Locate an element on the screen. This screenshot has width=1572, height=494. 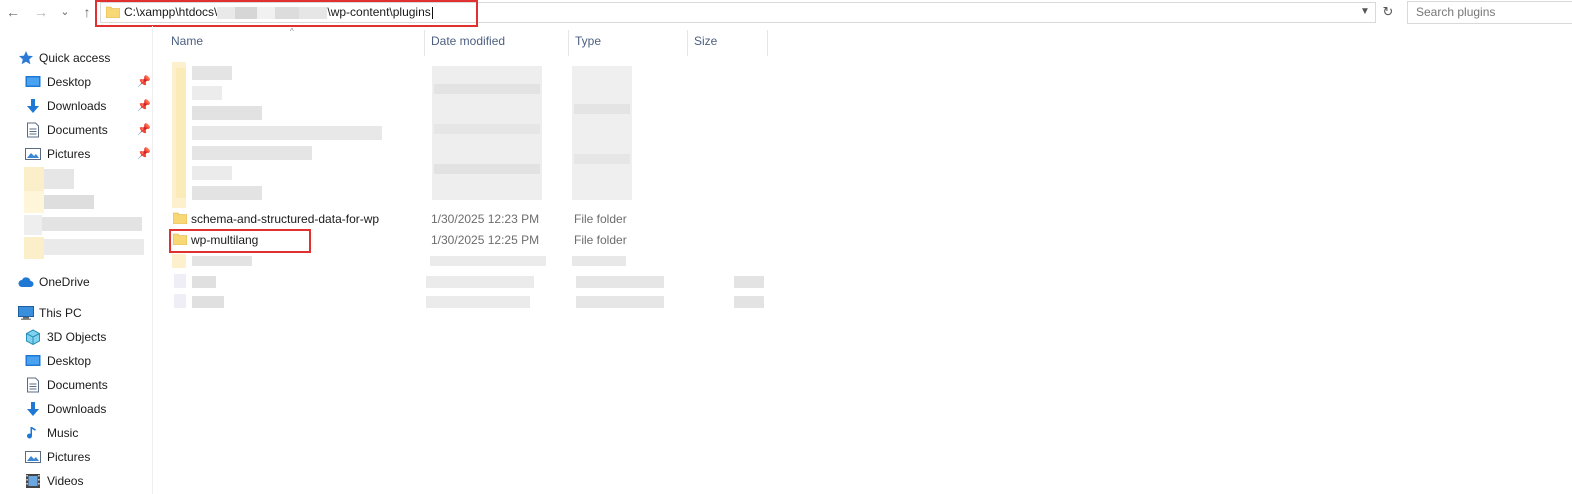
star-icon is located at coordinates (26, 58).